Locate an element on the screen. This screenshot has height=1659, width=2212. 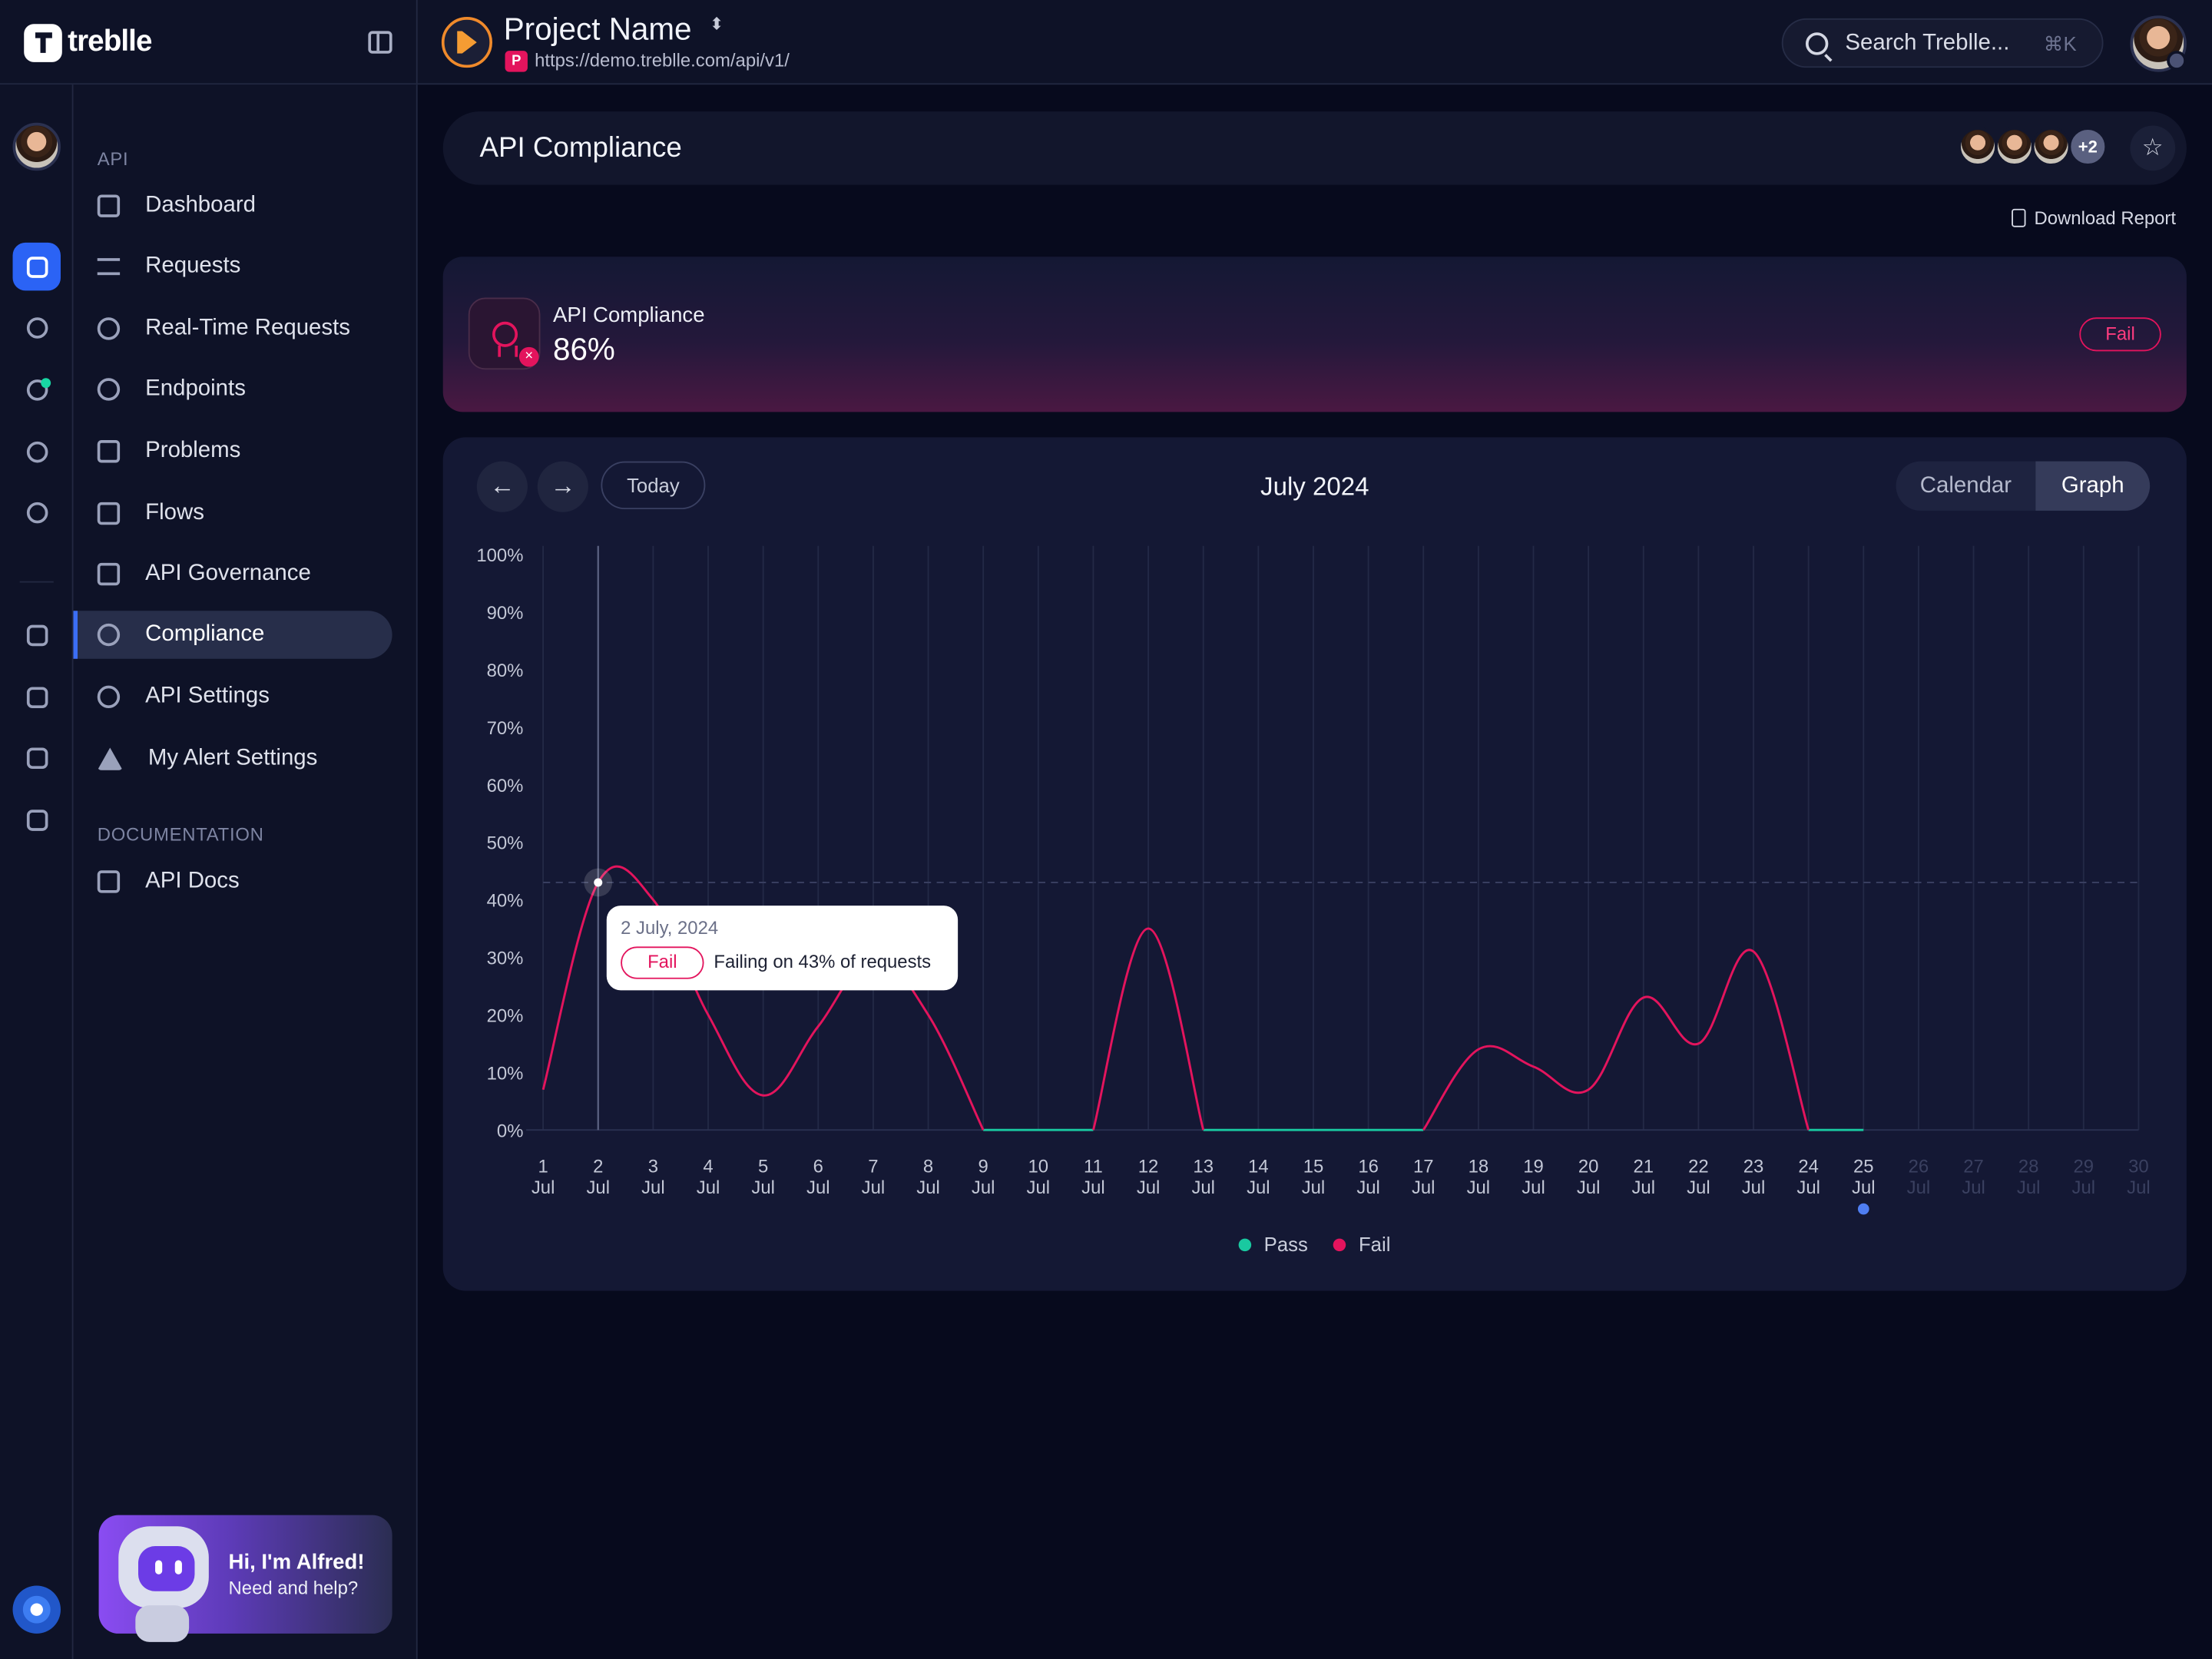
x-tick-day: 17 is located at coordinates (1423, 1166).